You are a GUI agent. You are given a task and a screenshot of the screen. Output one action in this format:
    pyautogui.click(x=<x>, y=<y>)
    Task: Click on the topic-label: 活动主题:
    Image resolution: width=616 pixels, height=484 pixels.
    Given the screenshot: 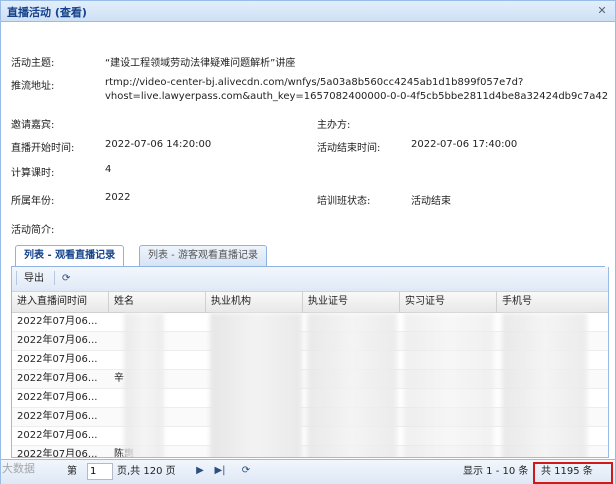 What is the action you would take?
    pyautogui.click(x=33, y=63)
    